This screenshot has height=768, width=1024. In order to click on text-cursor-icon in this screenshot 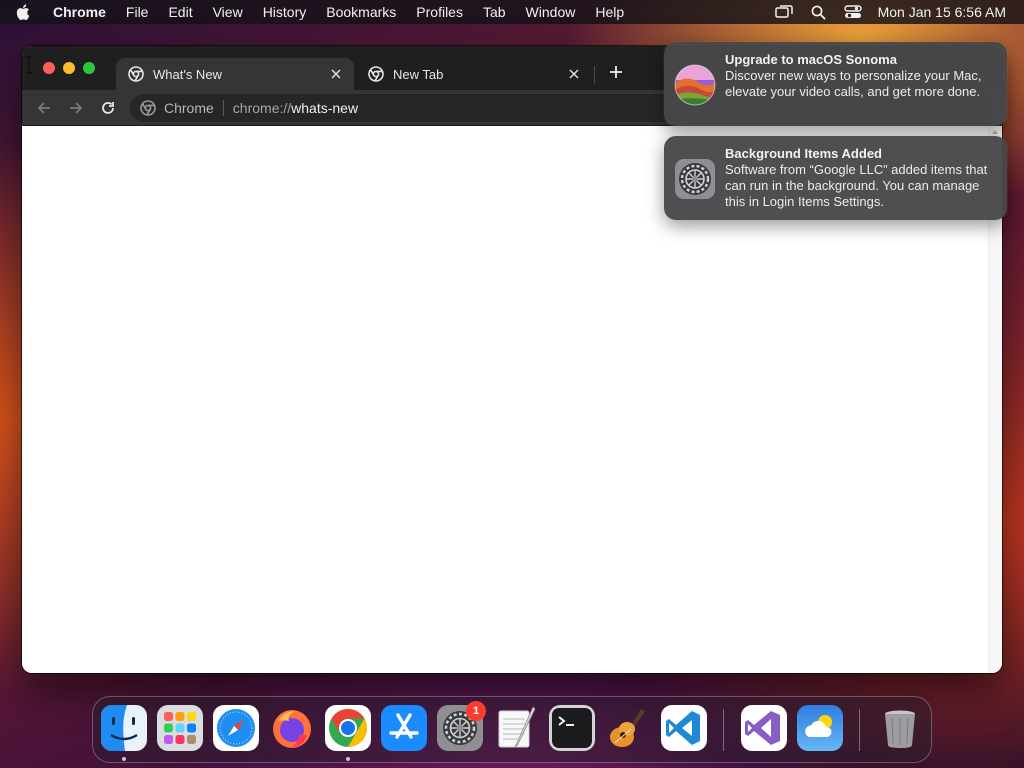, I will do `click(29, 65)`.